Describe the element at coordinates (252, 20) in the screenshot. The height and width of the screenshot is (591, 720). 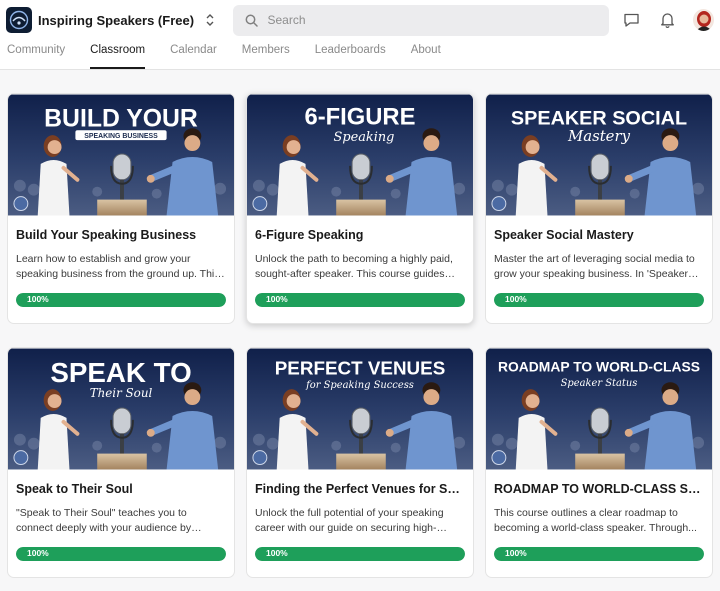
I see `search-icon` at that location.